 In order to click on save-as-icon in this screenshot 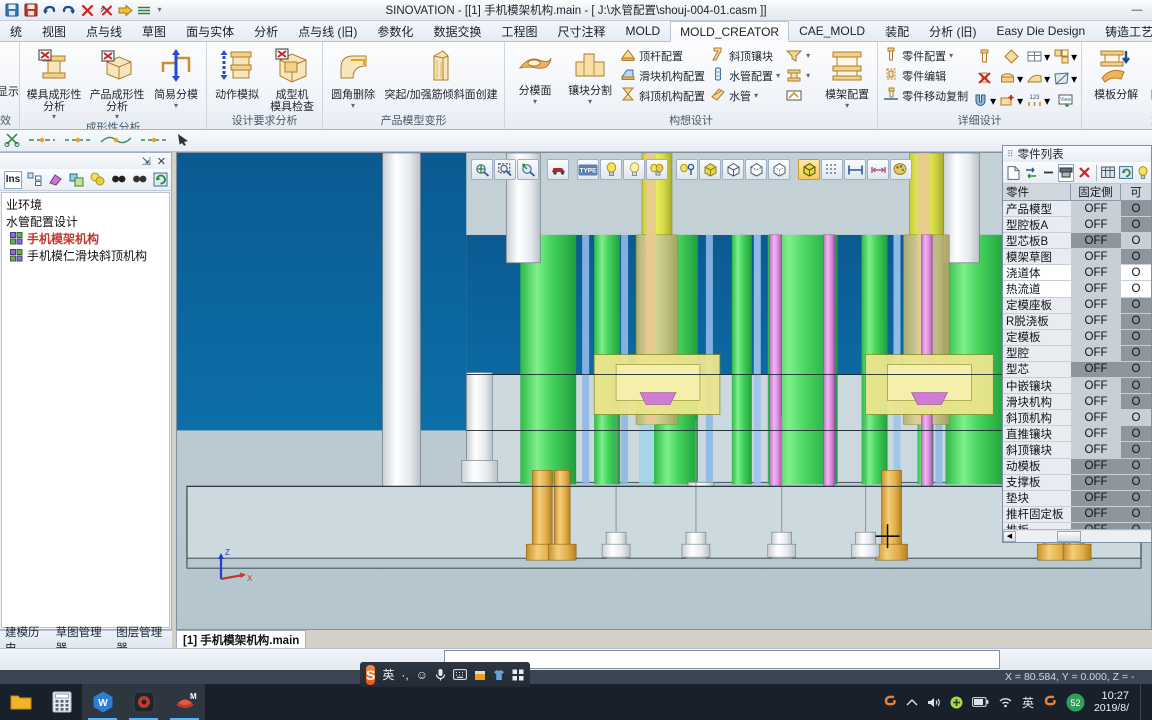, I will do `click(30, 10)`.